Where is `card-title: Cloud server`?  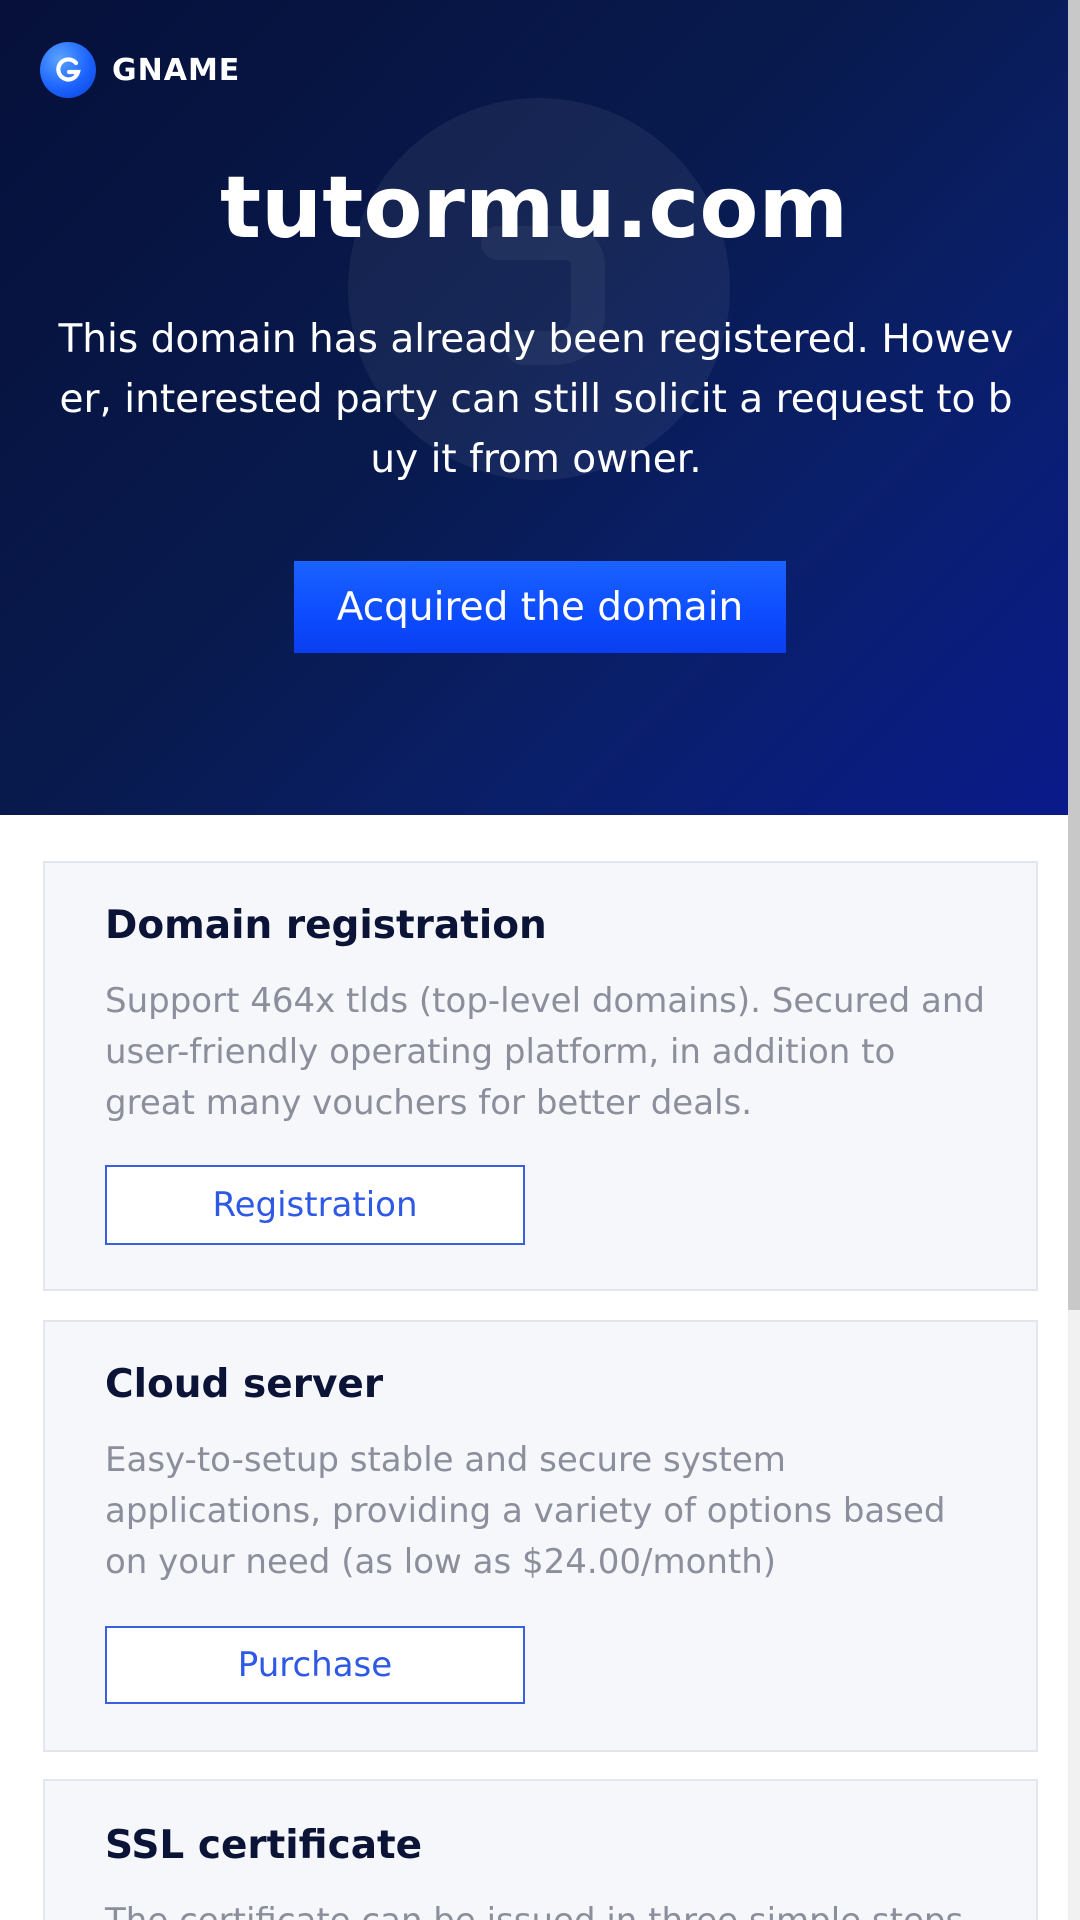 card-title: Cloud server is located at coordinates (244, 1384).